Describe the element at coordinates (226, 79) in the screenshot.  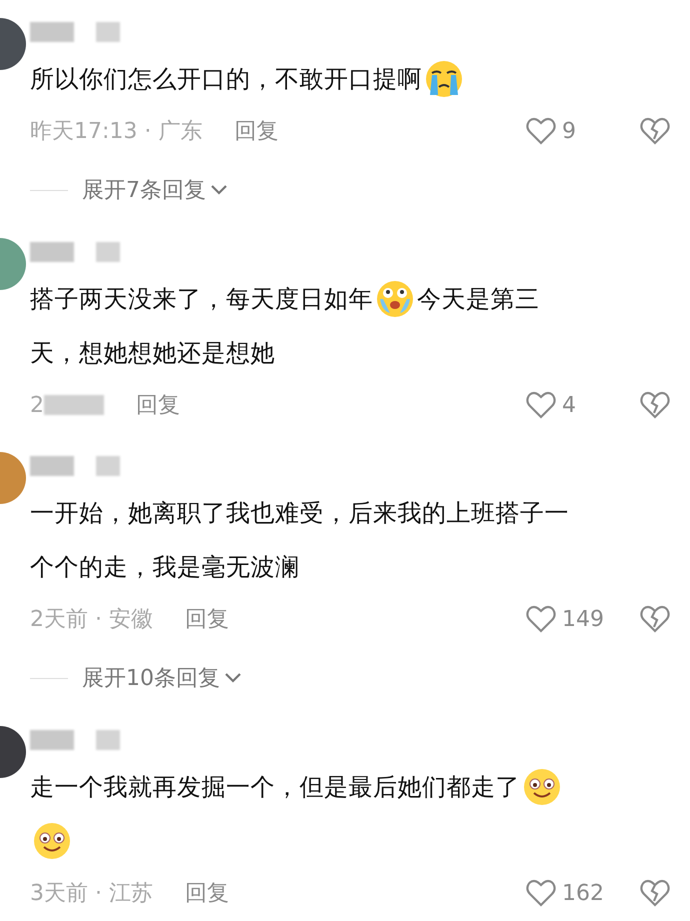
I see `comment-text: 所以你们怎么开口的，不敢开口提啊` at that location.